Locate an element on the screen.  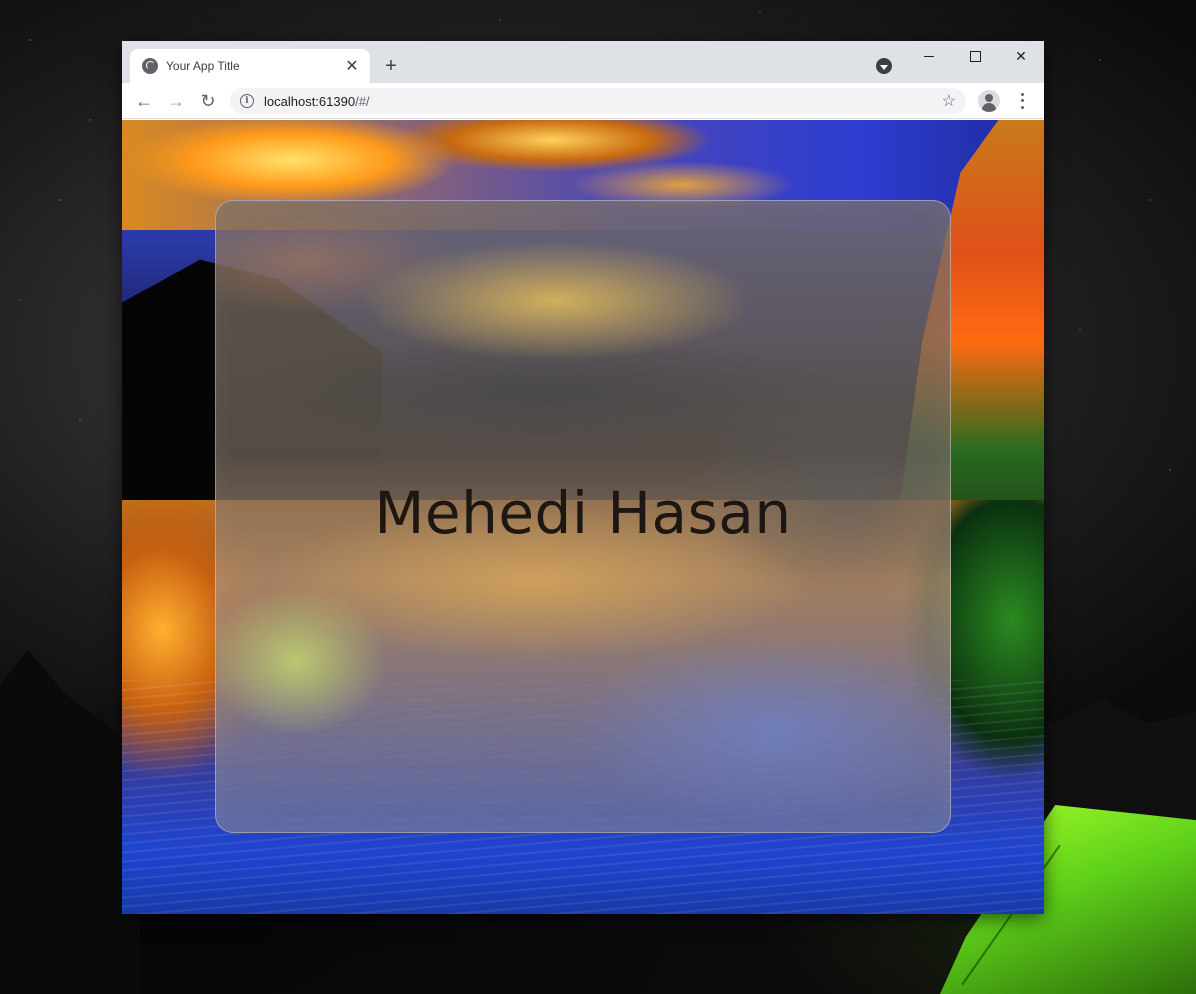
info-icon: i is located at coordinates (247, 101).